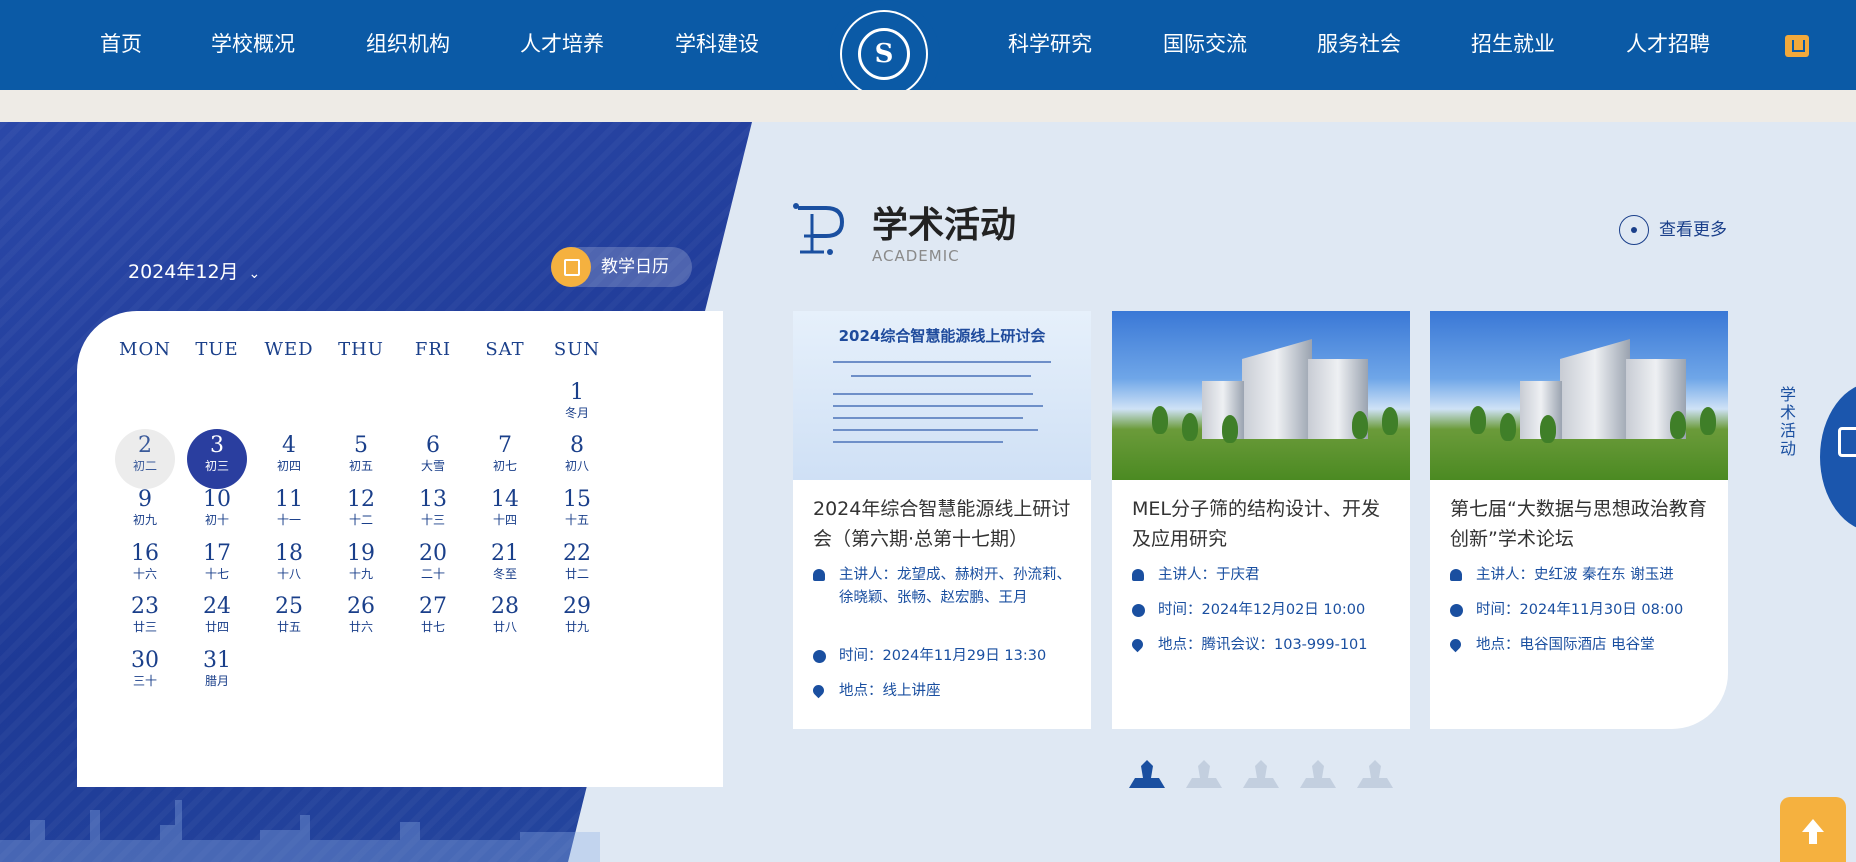 This screenshot has height=862, width=1856. What do you see at coordinates (433, 459) in the screenshot?
I see `calendar-day: 6 大雪` at bounding box center [433, 459].